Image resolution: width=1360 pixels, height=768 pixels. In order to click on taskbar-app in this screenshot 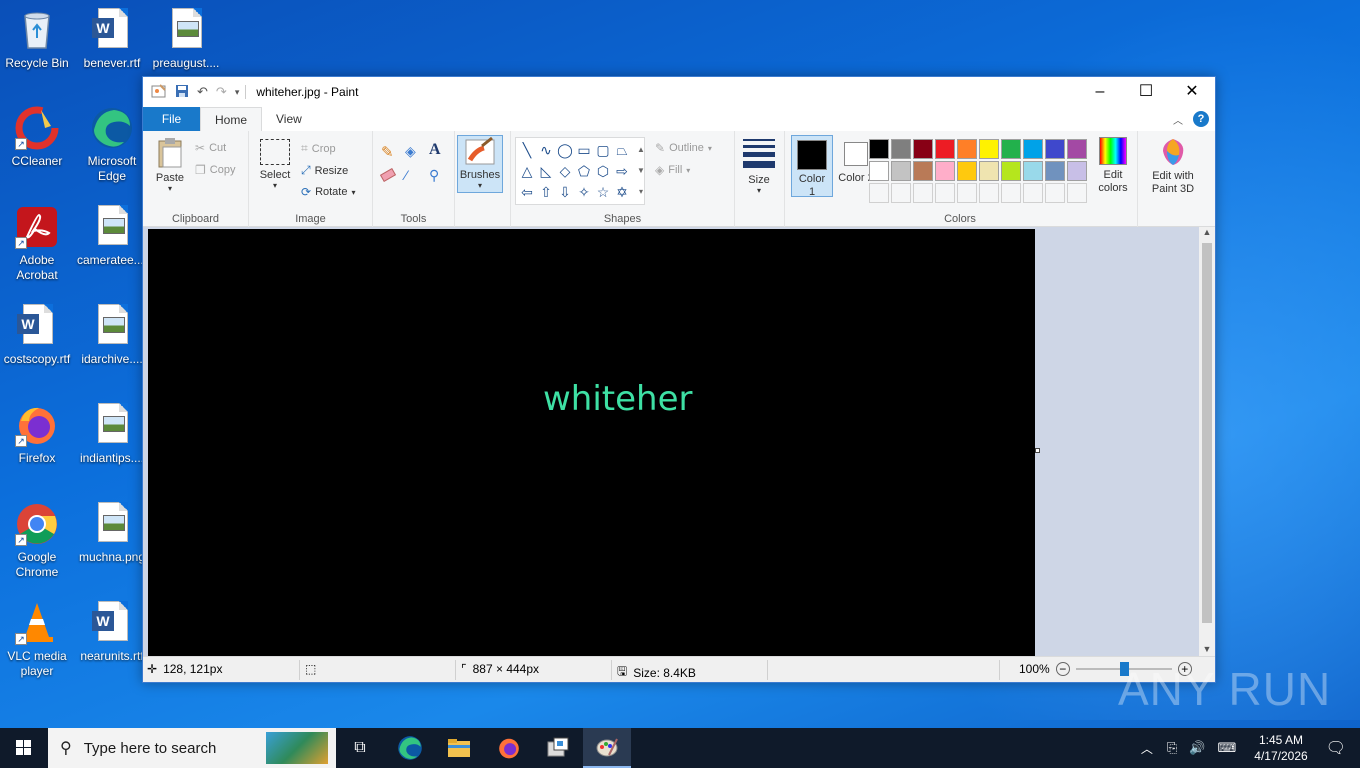, I will do `click(558, 748)`.